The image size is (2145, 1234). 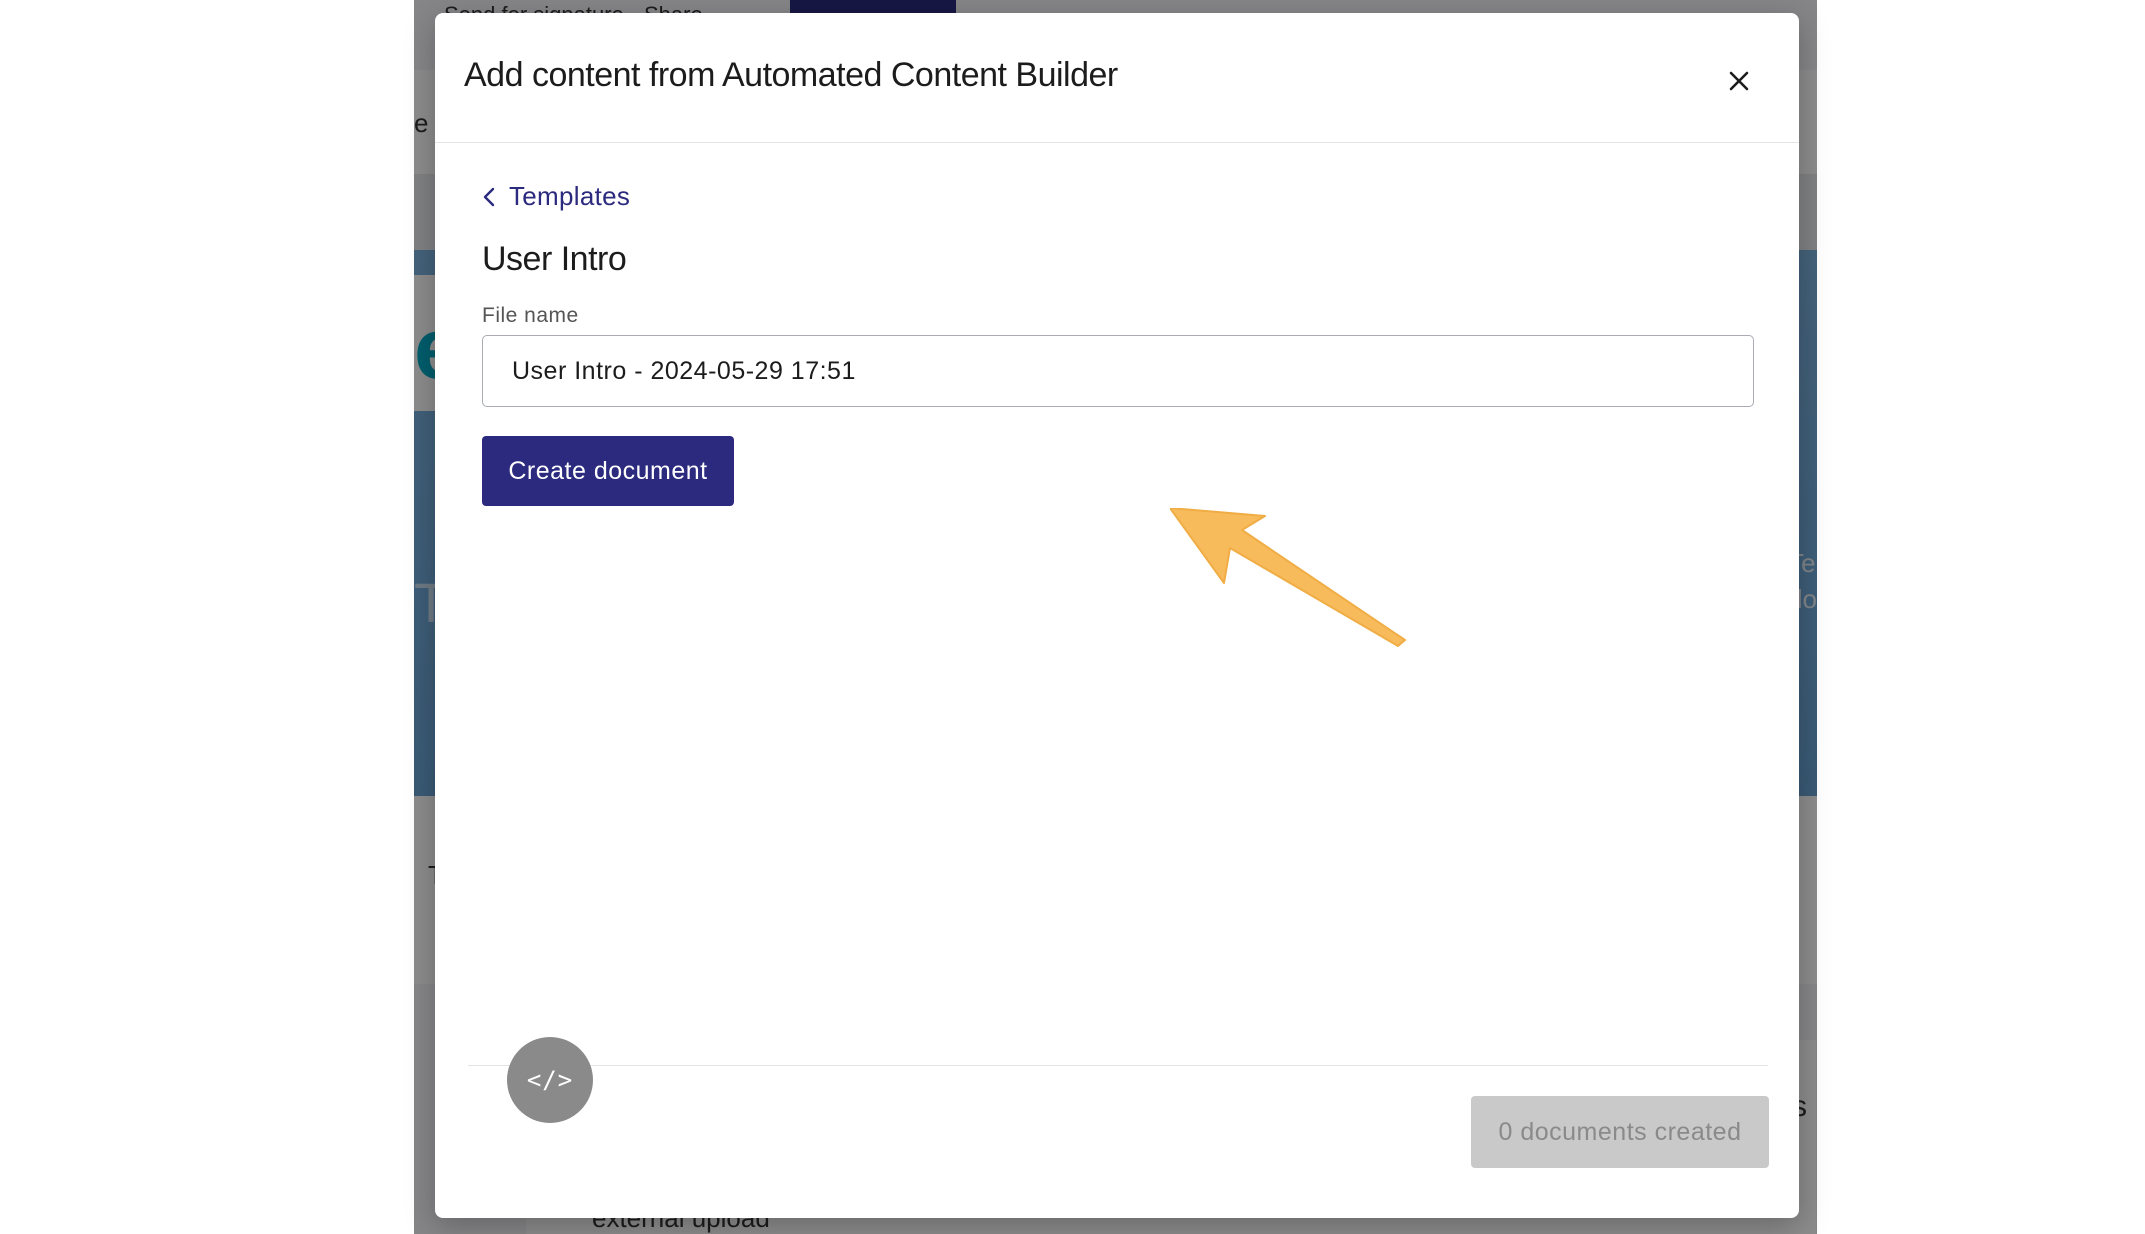 I want to click on code-icon: </>, so click(x=550, y=1080).